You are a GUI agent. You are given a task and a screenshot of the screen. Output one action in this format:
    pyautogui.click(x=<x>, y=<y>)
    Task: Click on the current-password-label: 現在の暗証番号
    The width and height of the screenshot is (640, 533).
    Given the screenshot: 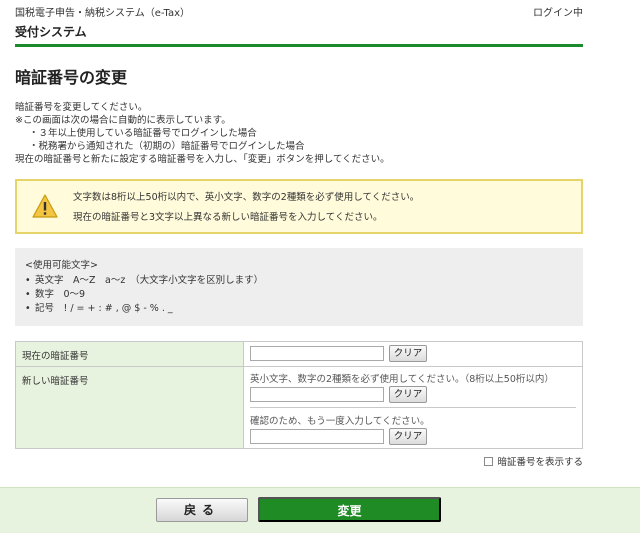 What is the action you would take?
    pyautogui.click(x=130, y=354)
    